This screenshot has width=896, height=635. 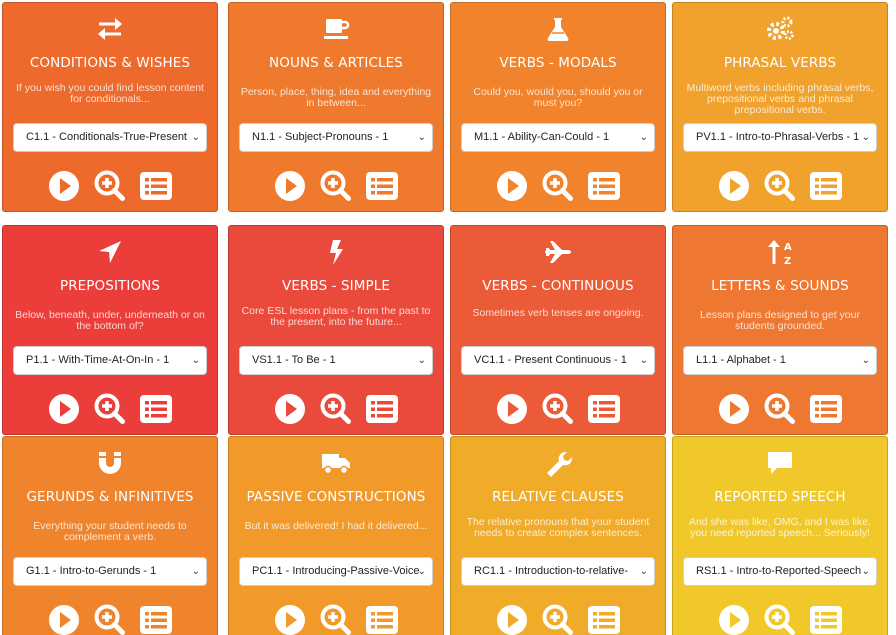 I want to click on lesson-select-value: L1.1 - Alphabet - 1, so click(x=741, y=360).